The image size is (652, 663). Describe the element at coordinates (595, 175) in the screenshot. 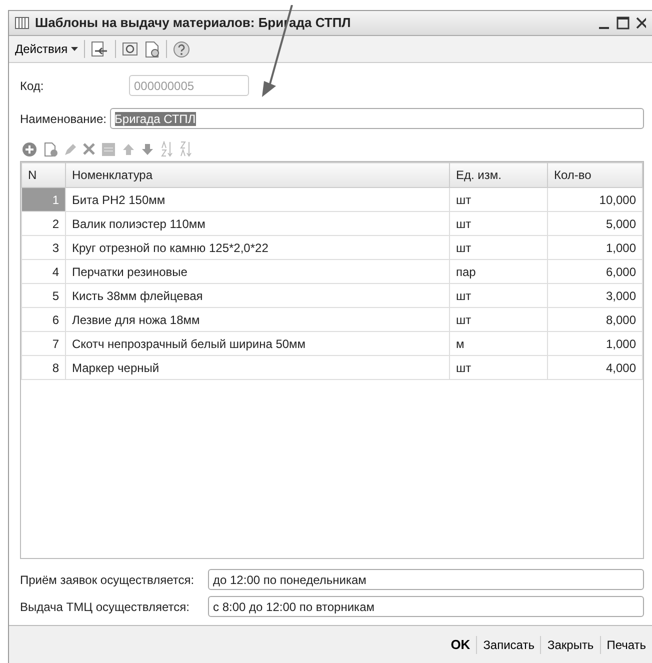

I see `column-header: Кол-во` at that location.